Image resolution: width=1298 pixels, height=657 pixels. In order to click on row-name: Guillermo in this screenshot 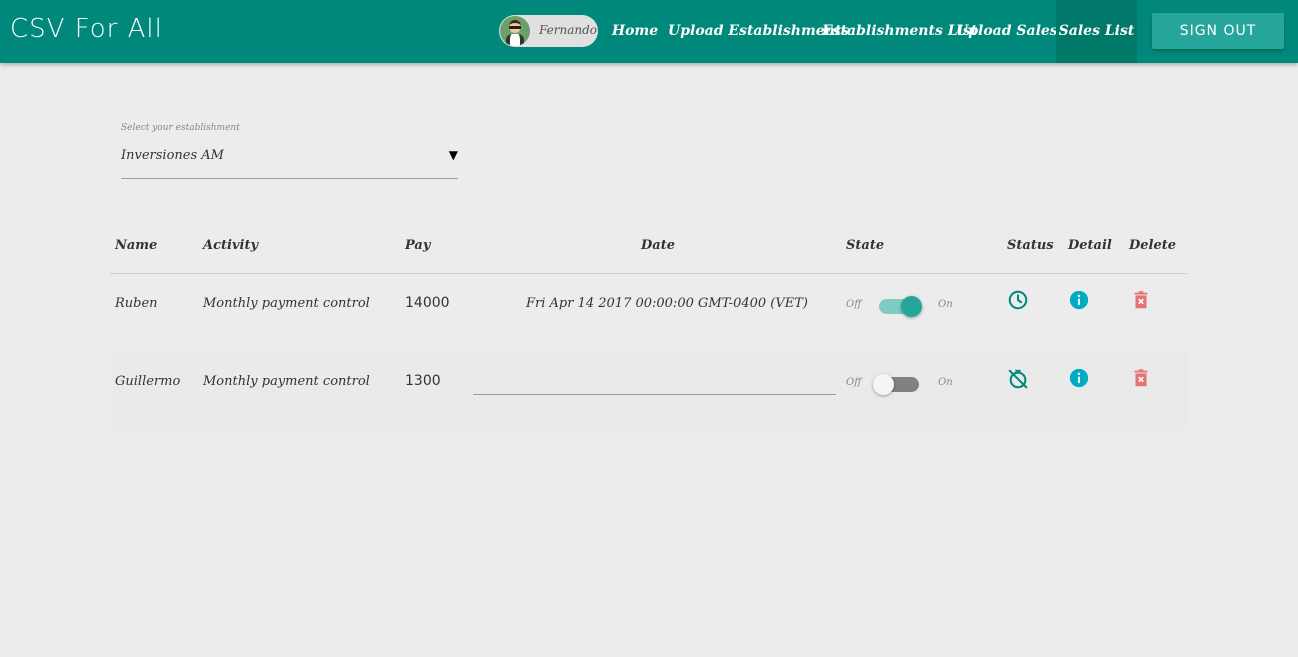, I will do `click(148, 381)`.